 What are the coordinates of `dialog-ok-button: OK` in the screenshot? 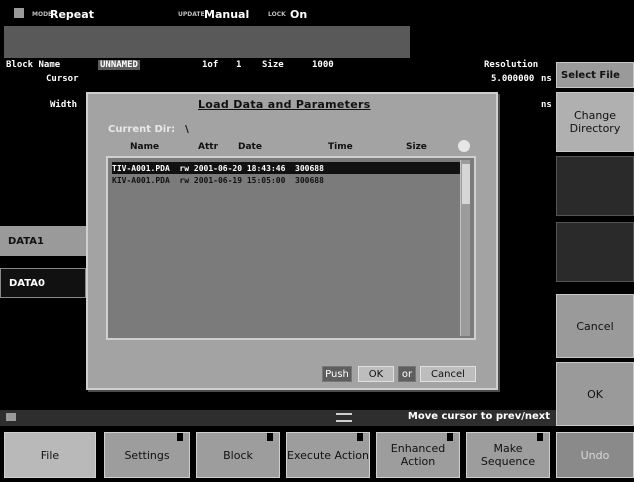 It's located at (376, 374).